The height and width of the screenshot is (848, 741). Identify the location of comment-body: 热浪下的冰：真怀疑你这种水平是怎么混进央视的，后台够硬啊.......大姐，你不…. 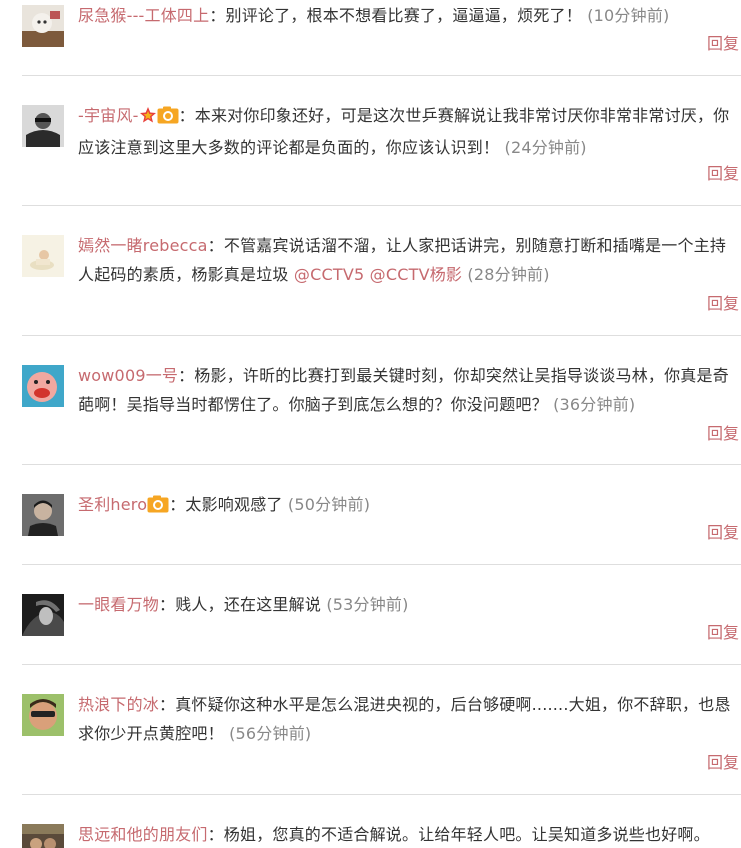
(409, 719).